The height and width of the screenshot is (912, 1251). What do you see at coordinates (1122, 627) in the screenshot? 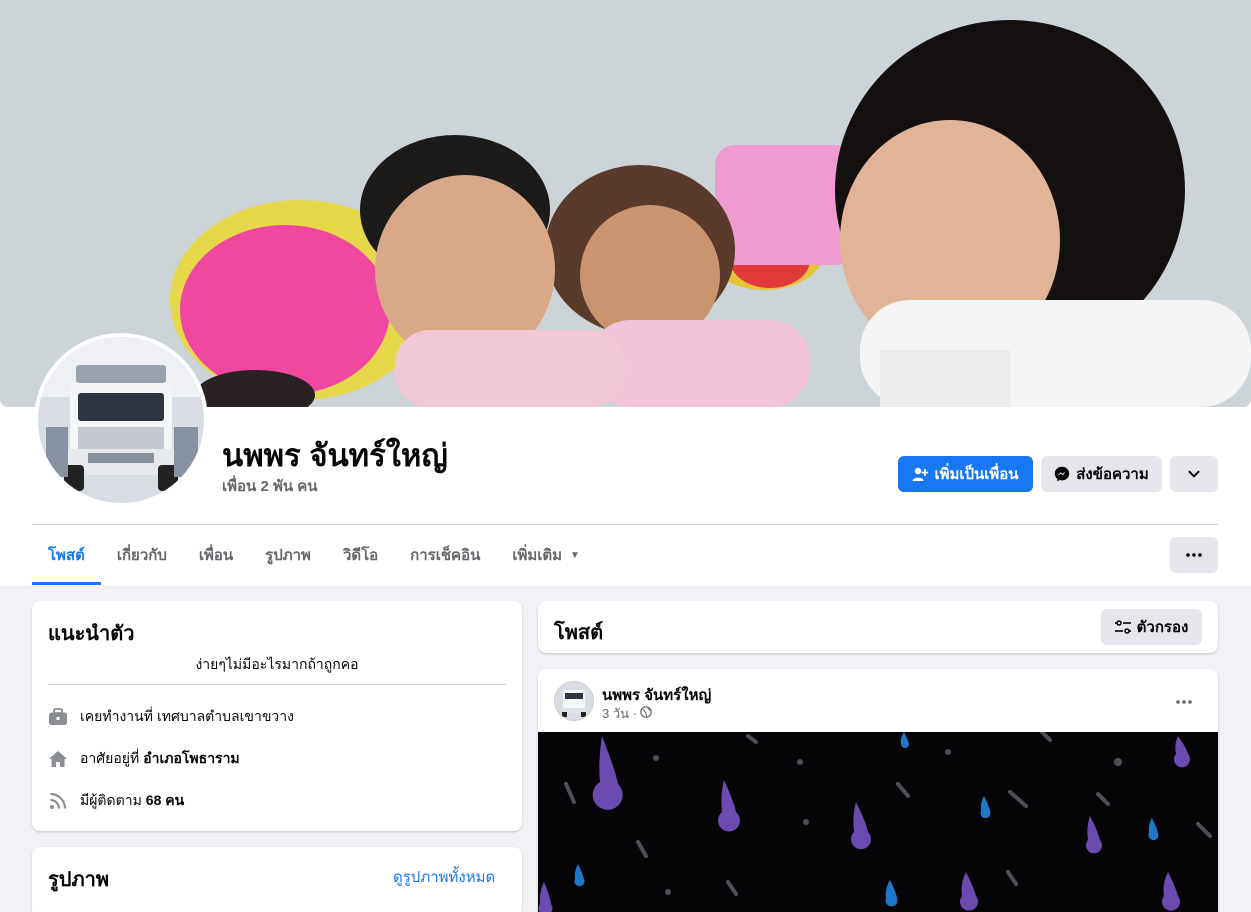
I see `filter-icon` at bounding box center [1122, 627].